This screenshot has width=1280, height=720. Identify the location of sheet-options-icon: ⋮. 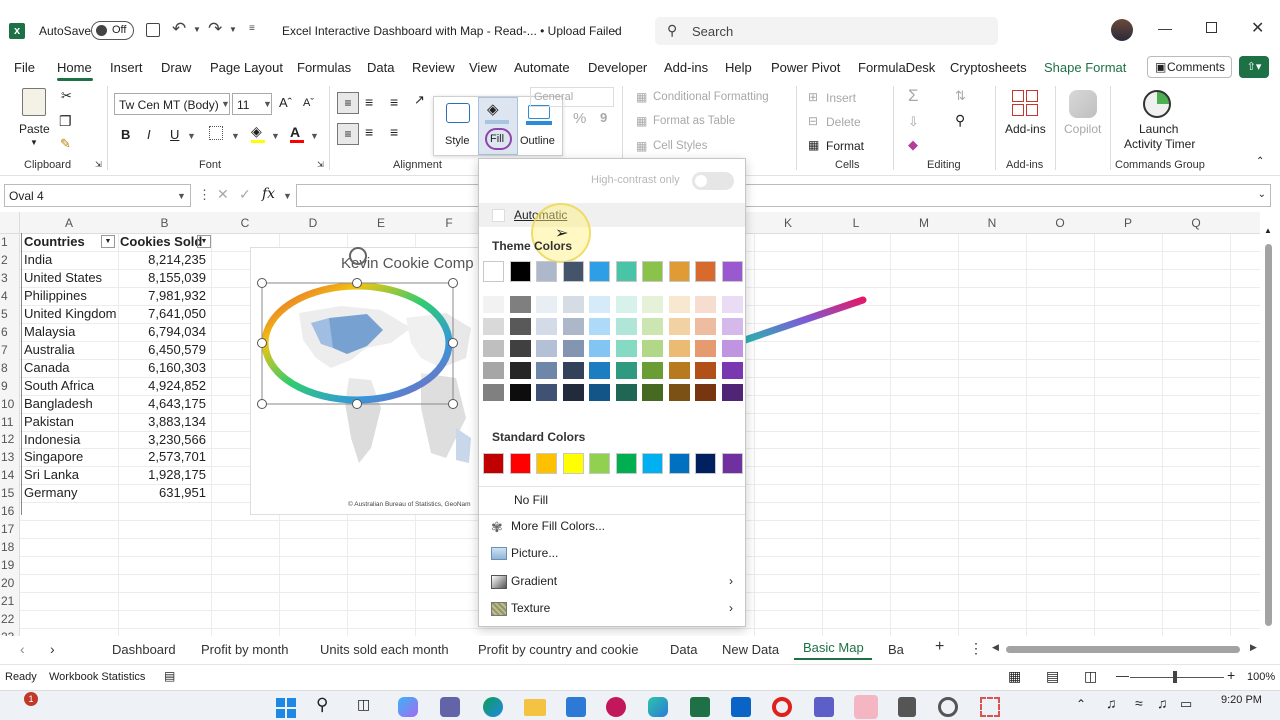
(976, 648).